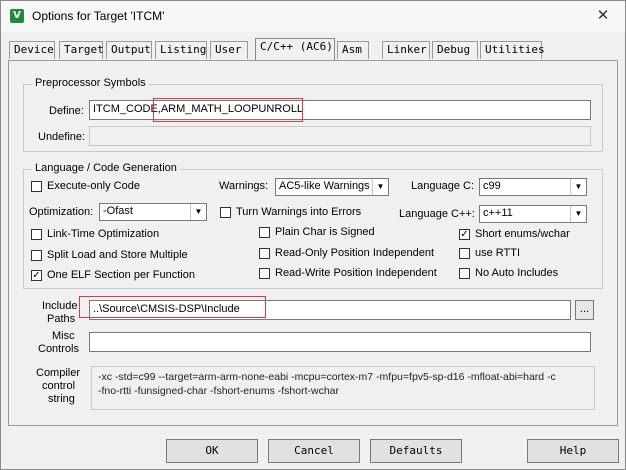 The image size is (626, 470). I want to click on split-load-label: Split Load and Store Multiple, so click(117, 255).